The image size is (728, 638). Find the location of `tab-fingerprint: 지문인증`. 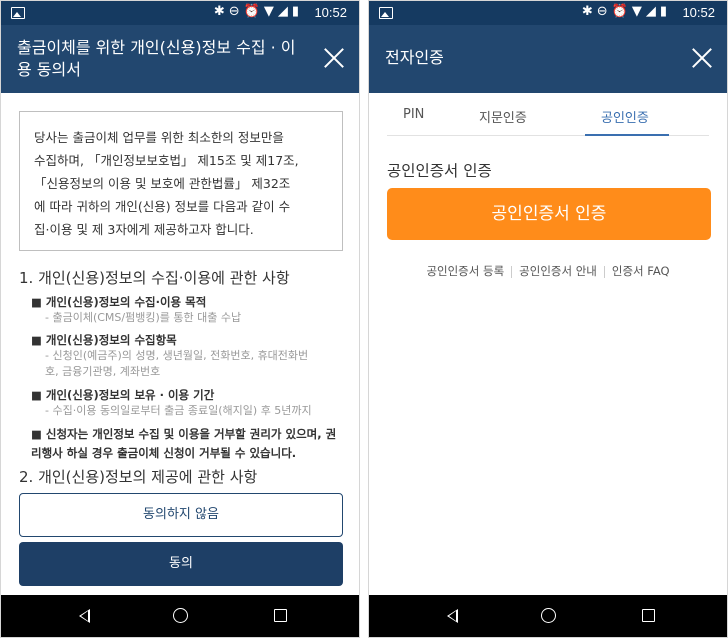

tab-fingerprint: 지문인증 is located at coordinates (503, 116).